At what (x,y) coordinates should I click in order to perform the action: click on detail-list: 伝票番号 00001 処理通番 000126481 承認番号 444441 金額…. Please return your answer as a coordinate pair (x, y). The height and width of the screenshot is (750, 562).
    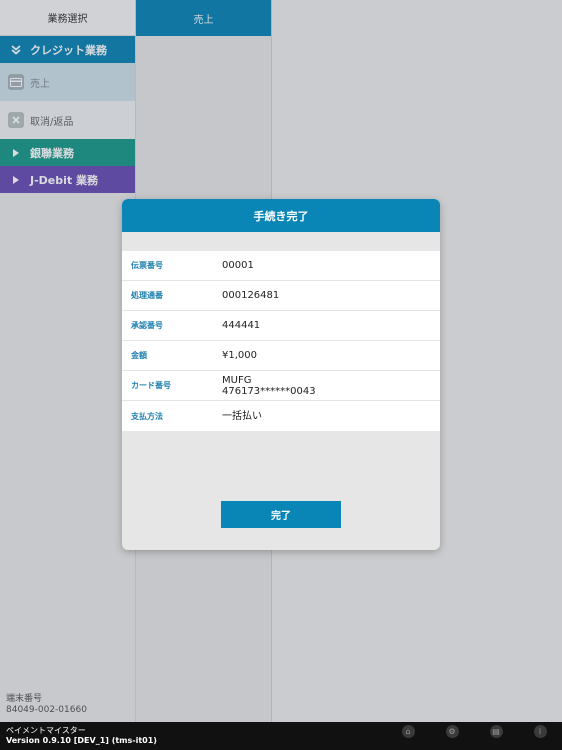
    Looking at the image, I should click on (281, 341).